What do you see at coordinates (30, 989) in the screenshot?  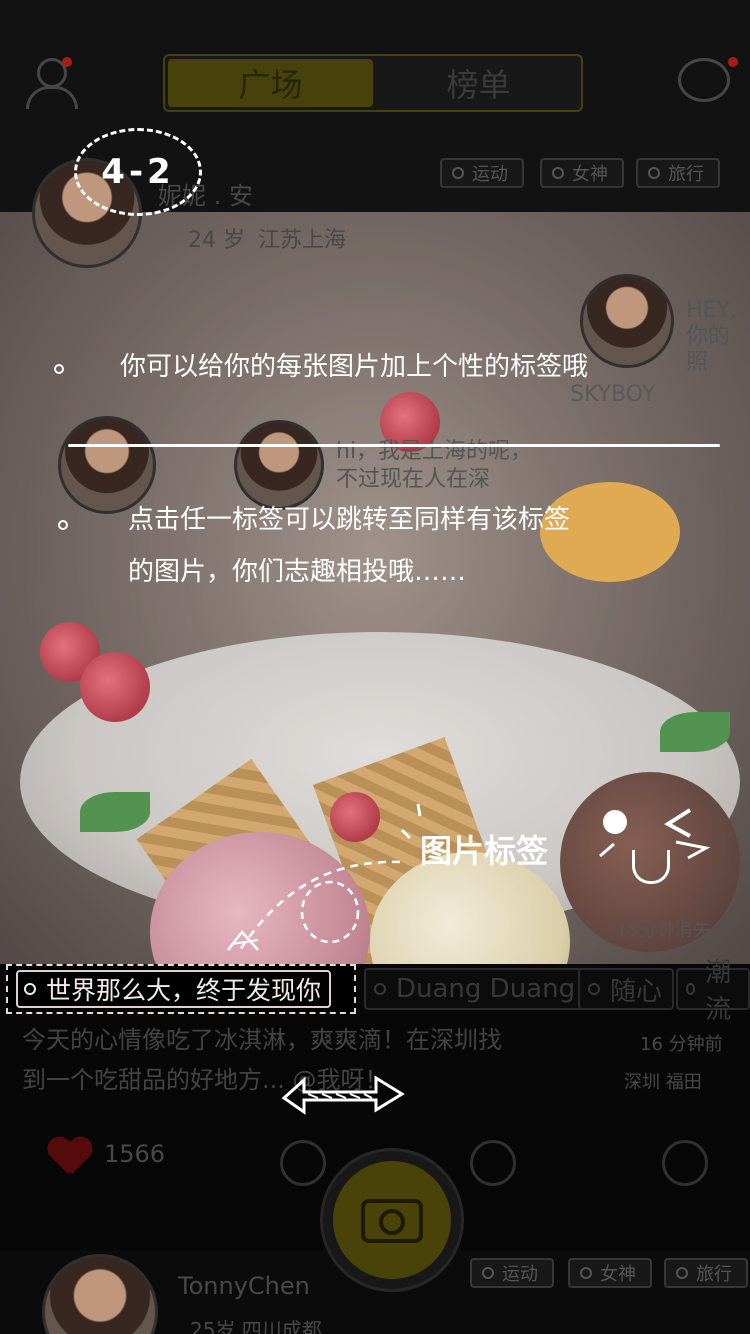 I see `tag-ring-icon` at bounding box center [30, 989].